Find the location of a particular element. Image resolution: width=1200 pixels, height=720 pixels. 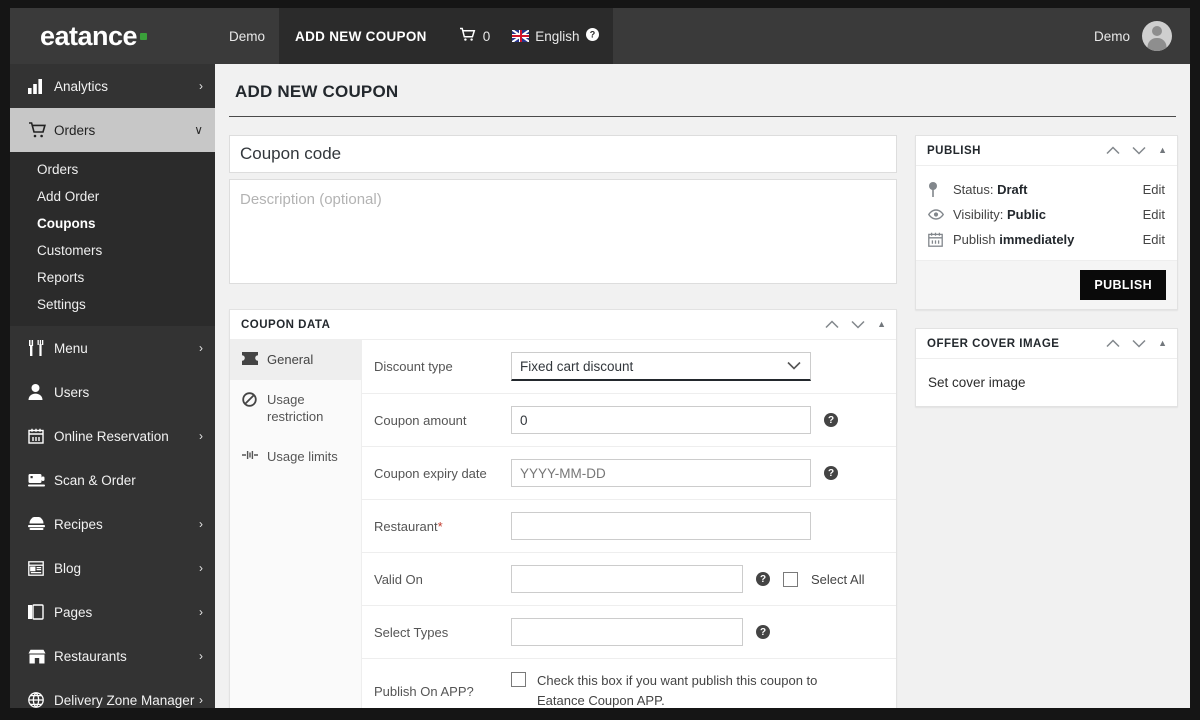

visibility-value: Public is located at coordinates (1026, 214).